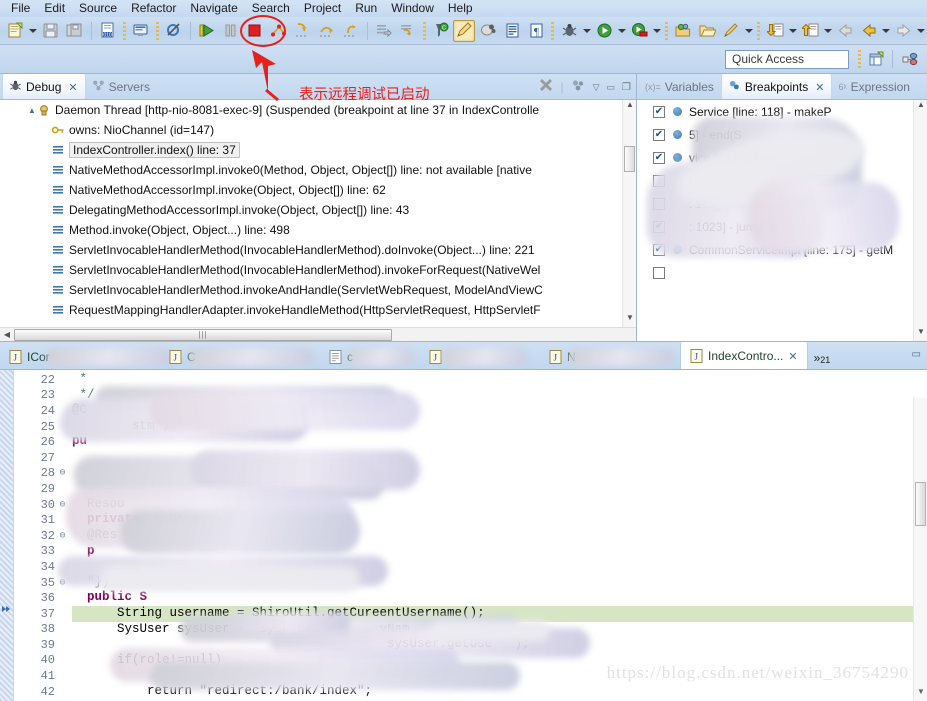 The image size is (927, 701). What do you see at coordinates (464, 30) in the screenshot?
I see `pencil-edit-icon` at bounding box center [464, 30].